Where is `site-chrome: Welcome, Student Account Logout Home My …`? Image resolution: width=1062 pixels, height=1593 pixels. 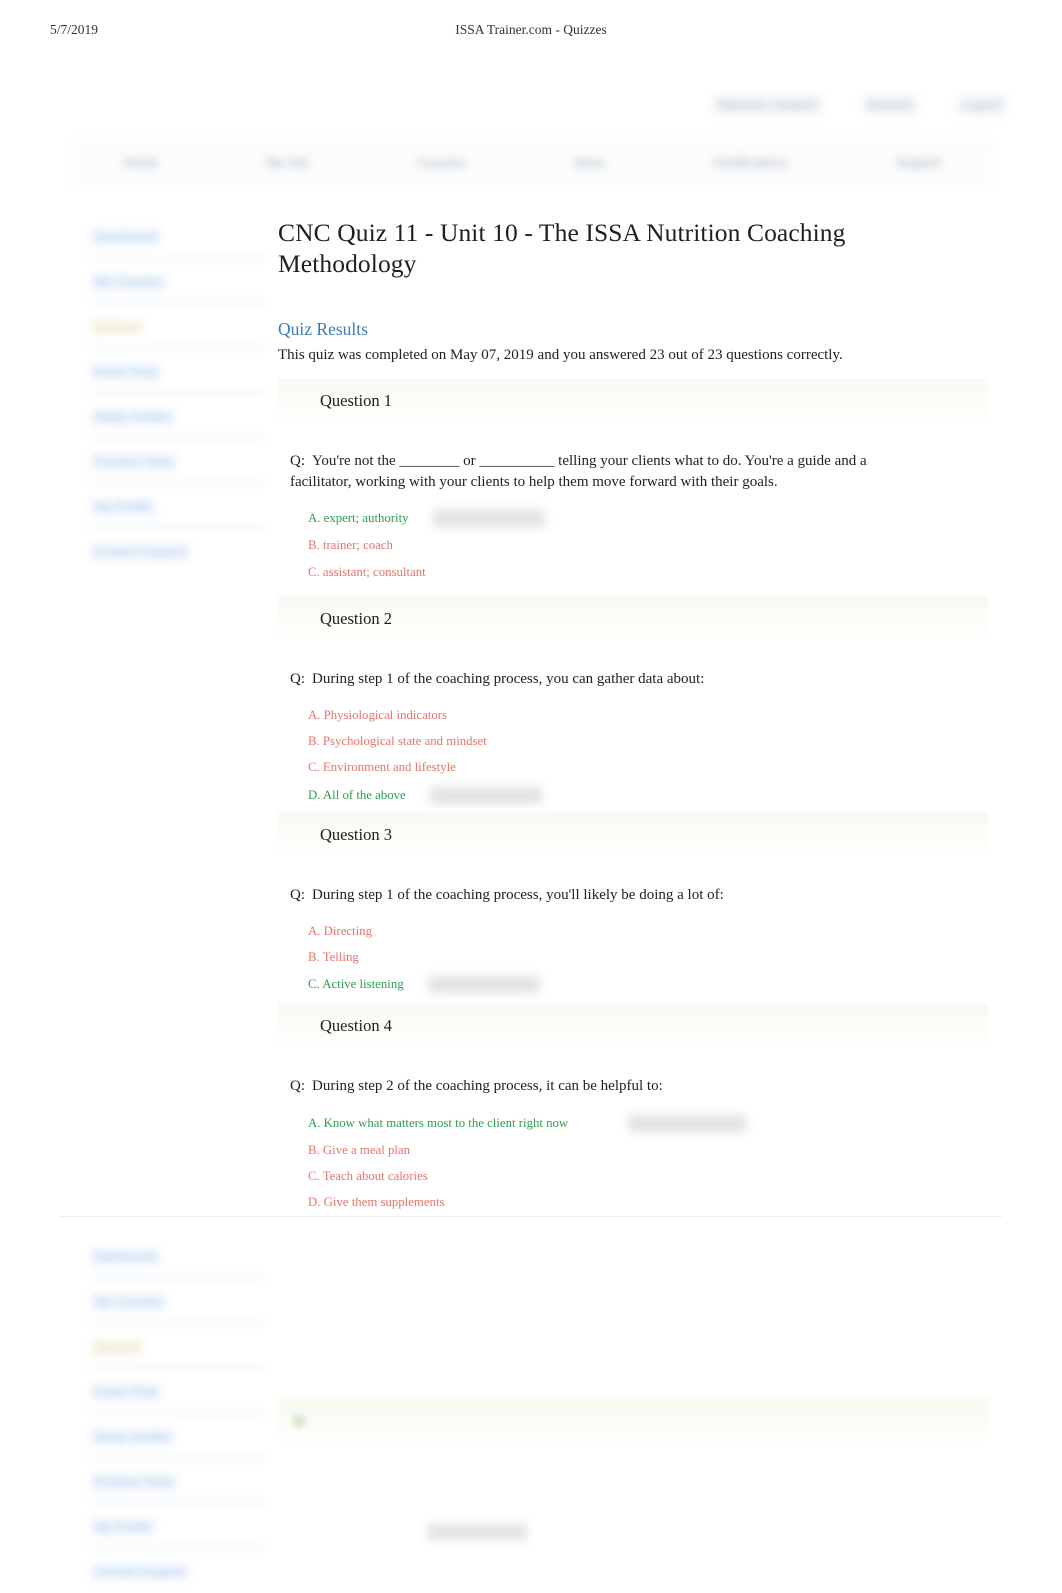 site-chrome: Welcome, Student Account Logout Home My … is located at coordinates (531, 142).